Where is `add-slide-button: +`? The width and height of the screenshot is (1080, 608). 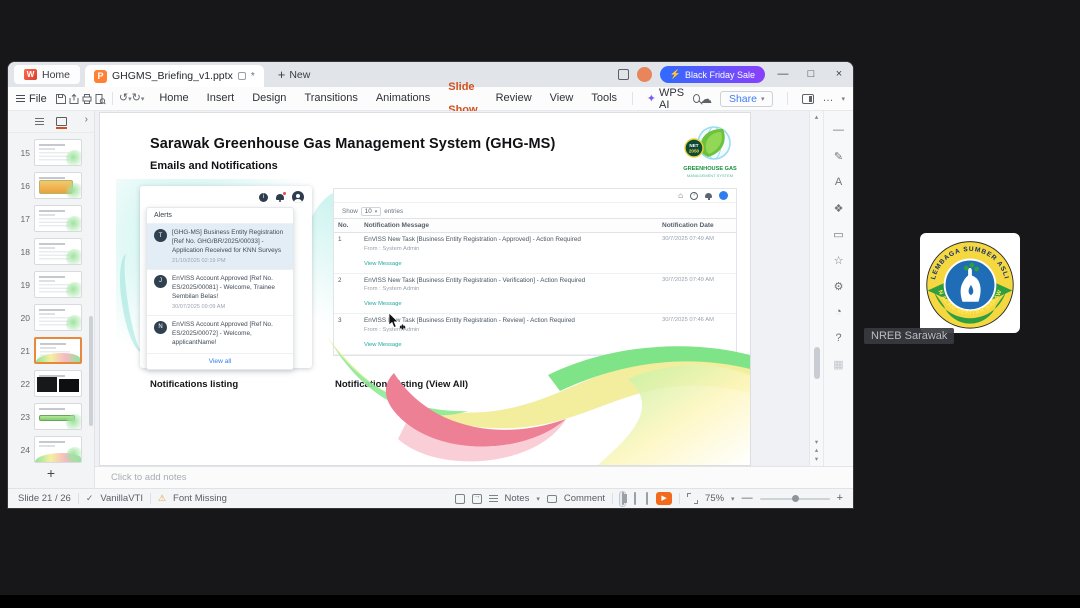
add-slide-button: + is located at coordinates (51, 473).